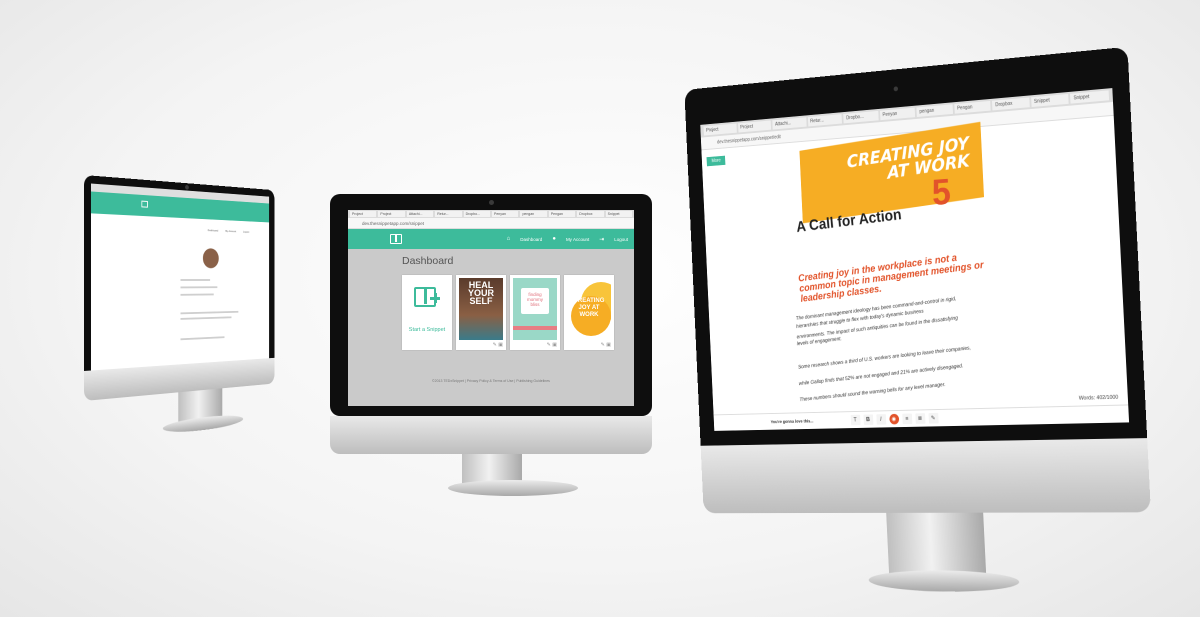 The image size is (1200, 617). What do you see at coordinates (749, 139) in the screenshot?
I see `url-text: dev.thesnippetapp.com/snippet/edit` at bounding box center [749, 139].